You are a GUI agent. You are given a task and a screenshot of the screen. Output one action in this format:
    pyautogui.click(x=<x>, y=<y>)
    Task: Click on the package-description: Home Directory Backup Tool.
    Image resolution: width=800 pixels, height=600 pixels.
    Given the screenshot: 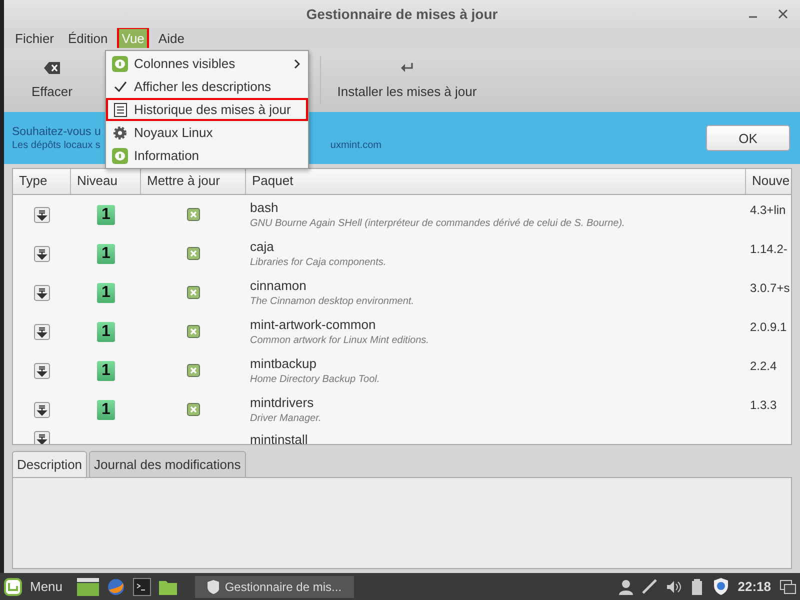 What is the action you would take?
    pyautogui.click(x=315, y=379)
    